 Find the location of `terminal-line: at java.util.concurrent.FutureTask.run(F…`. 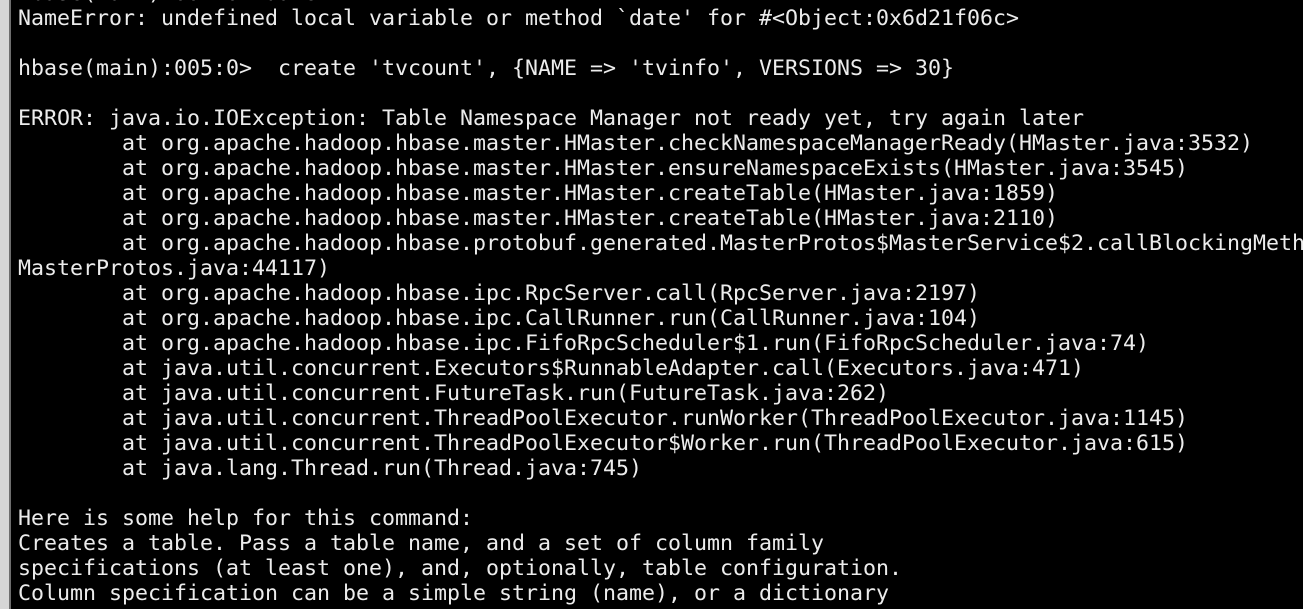

terminal-line: at java.util.concurrent.FutureTask.run(F… is located at coordinates (454, 393).